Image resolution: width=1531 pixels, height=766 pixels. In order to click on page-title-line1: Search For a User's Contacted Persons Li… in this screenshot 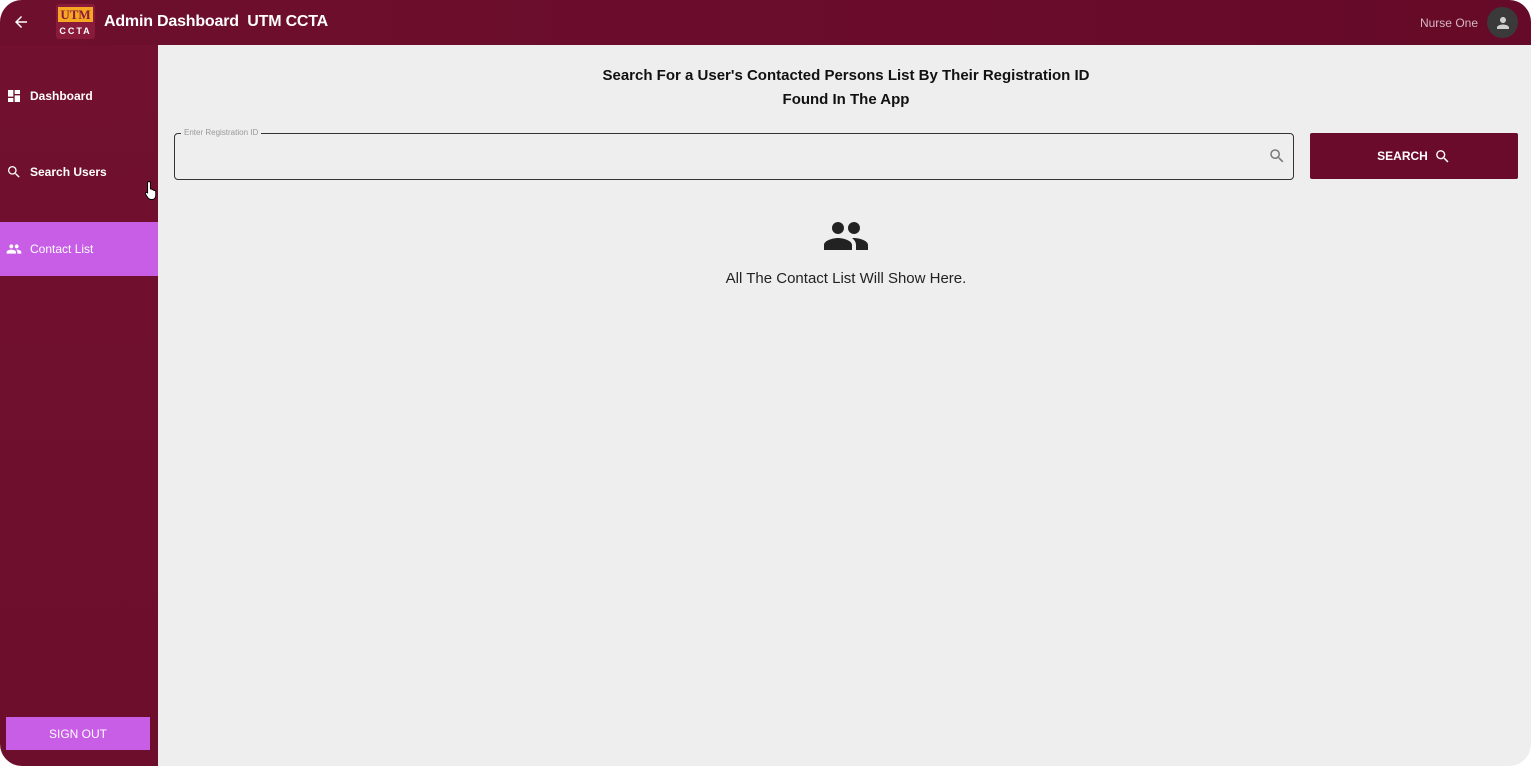, I will do `click(846, 75)`.